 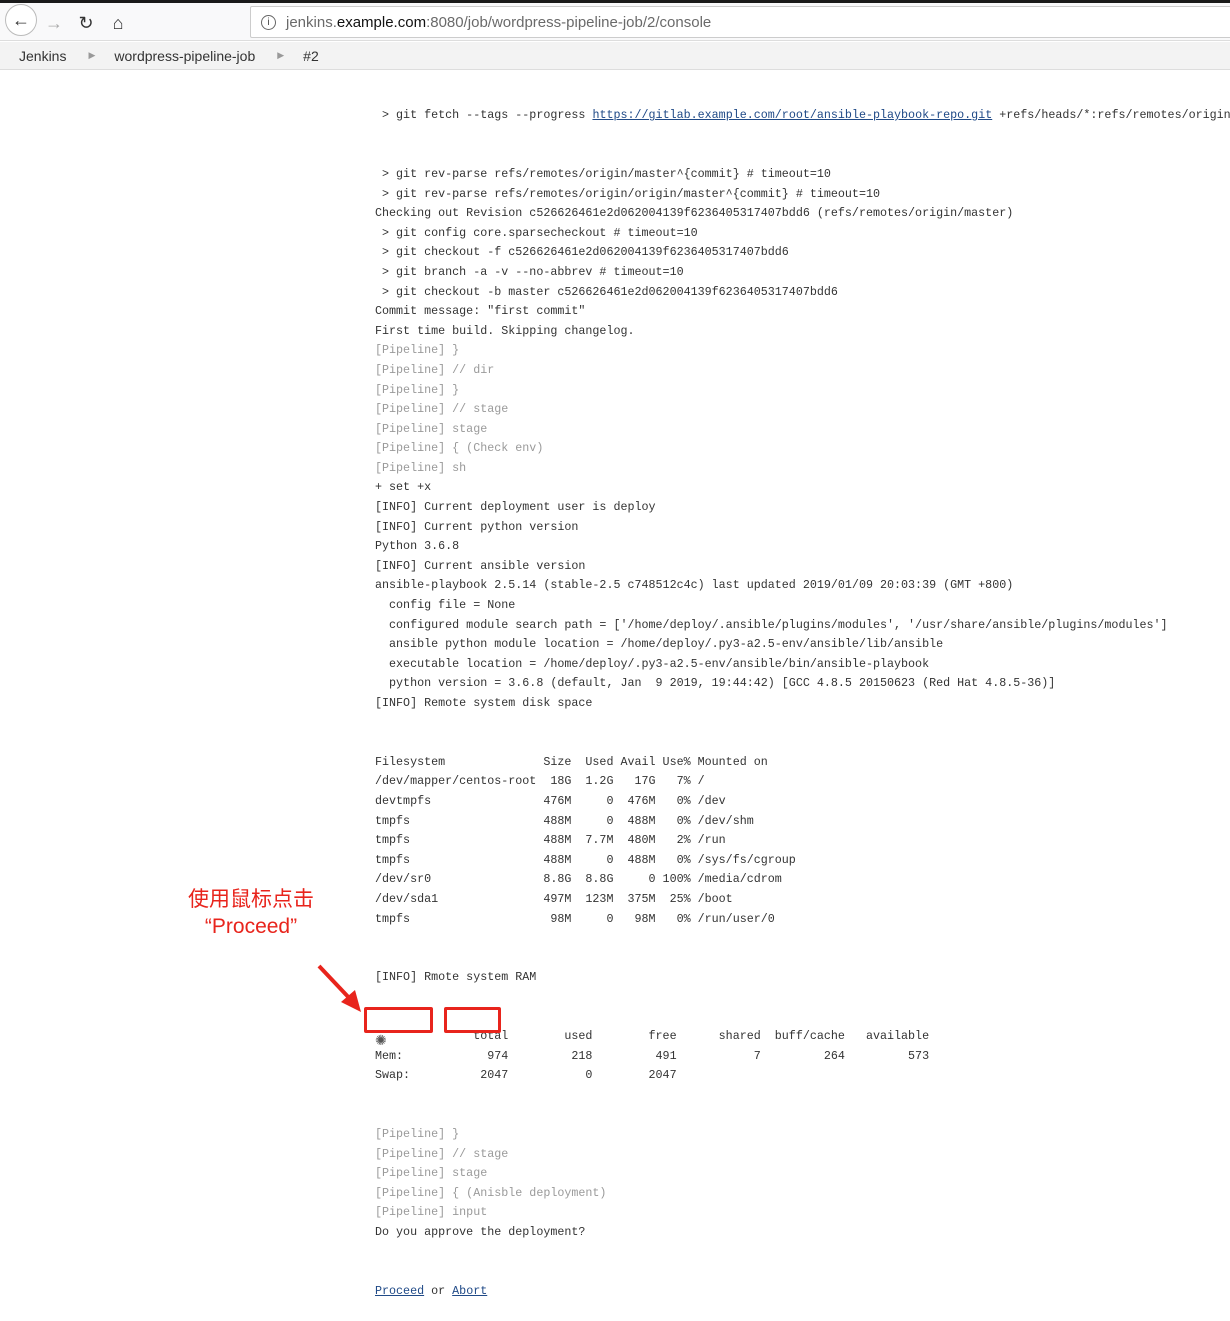 I want to click on console-line: [INFO] Remote system disk space, so click(x=484, y=703).